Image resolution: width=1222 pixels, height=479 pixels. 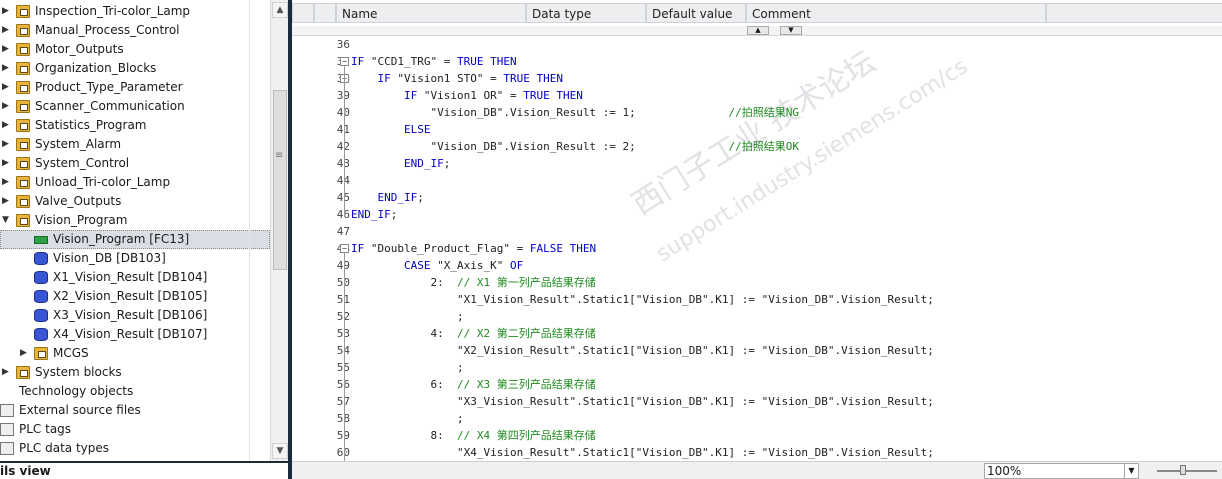 What do you see at coordinates (135, 429) in the screenshot?
I see `tree-item: ▶PLC tags` at bounding box center [135, 429].